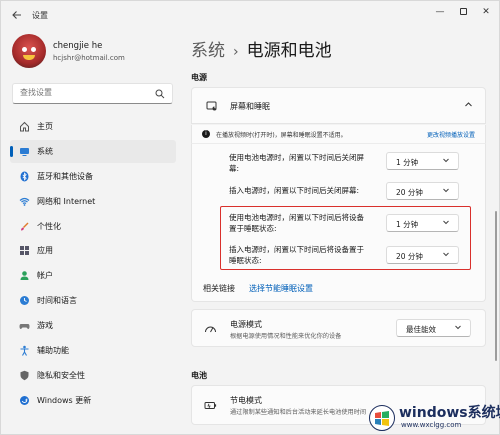 The height and width of the screenshot is (435, 500). Describe the element at coordinates (89, 58) in the screenshot. I see `profile-email: hcjshr@hotmail.com` at that location.